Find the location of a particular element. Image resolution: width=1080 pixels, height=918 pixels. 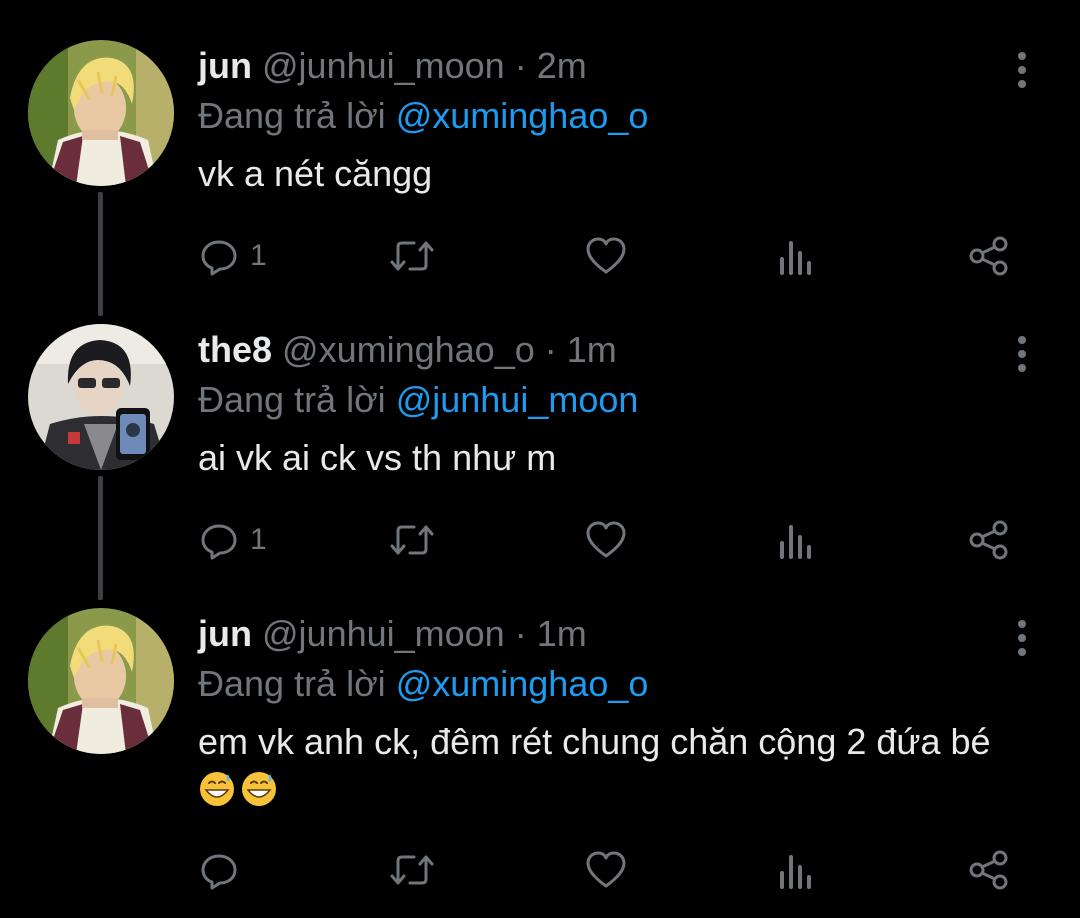

tweet-header: jun @junhui_moon · 2m is located at coordinates (609, 66).